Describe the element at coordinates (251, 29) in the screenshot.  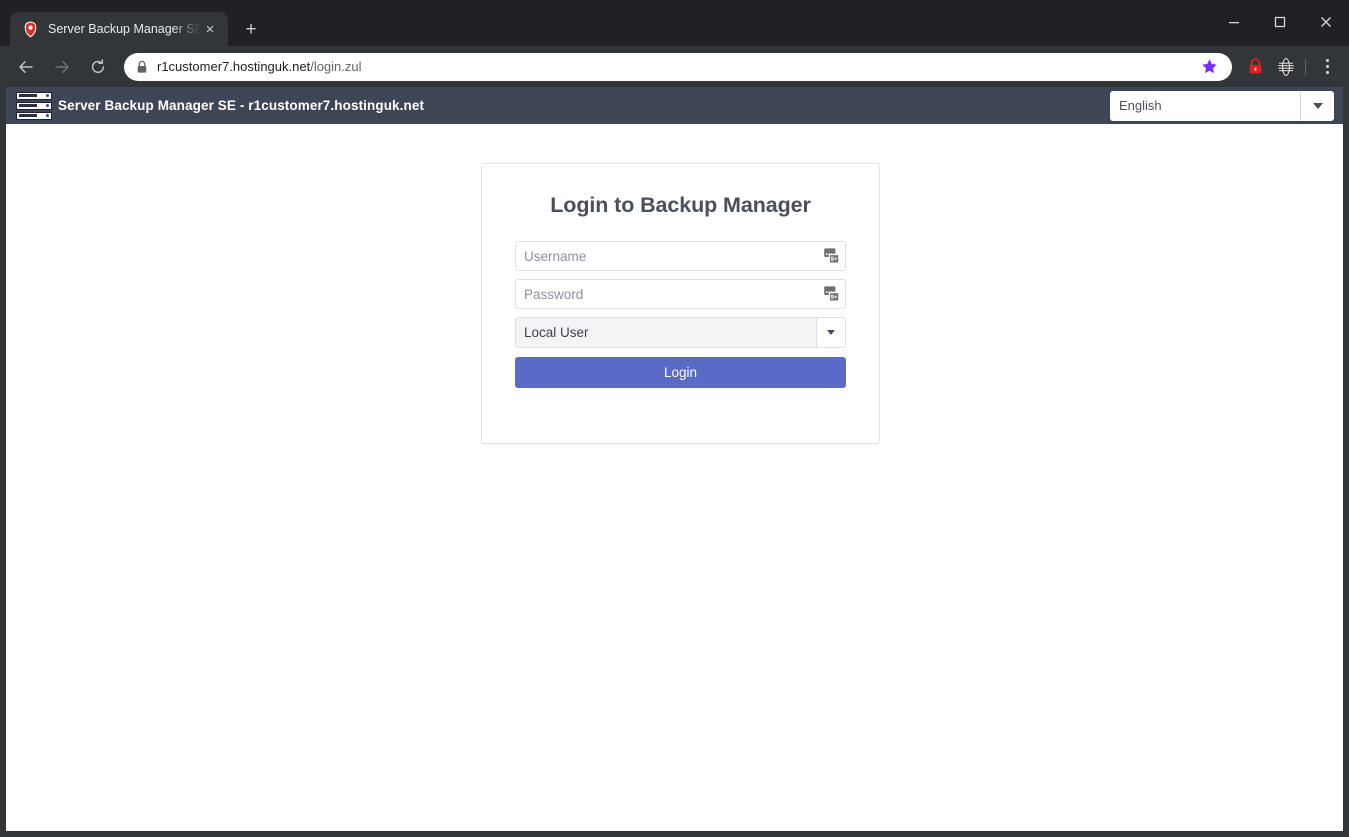
I see `new-tab-button: +` at that location.